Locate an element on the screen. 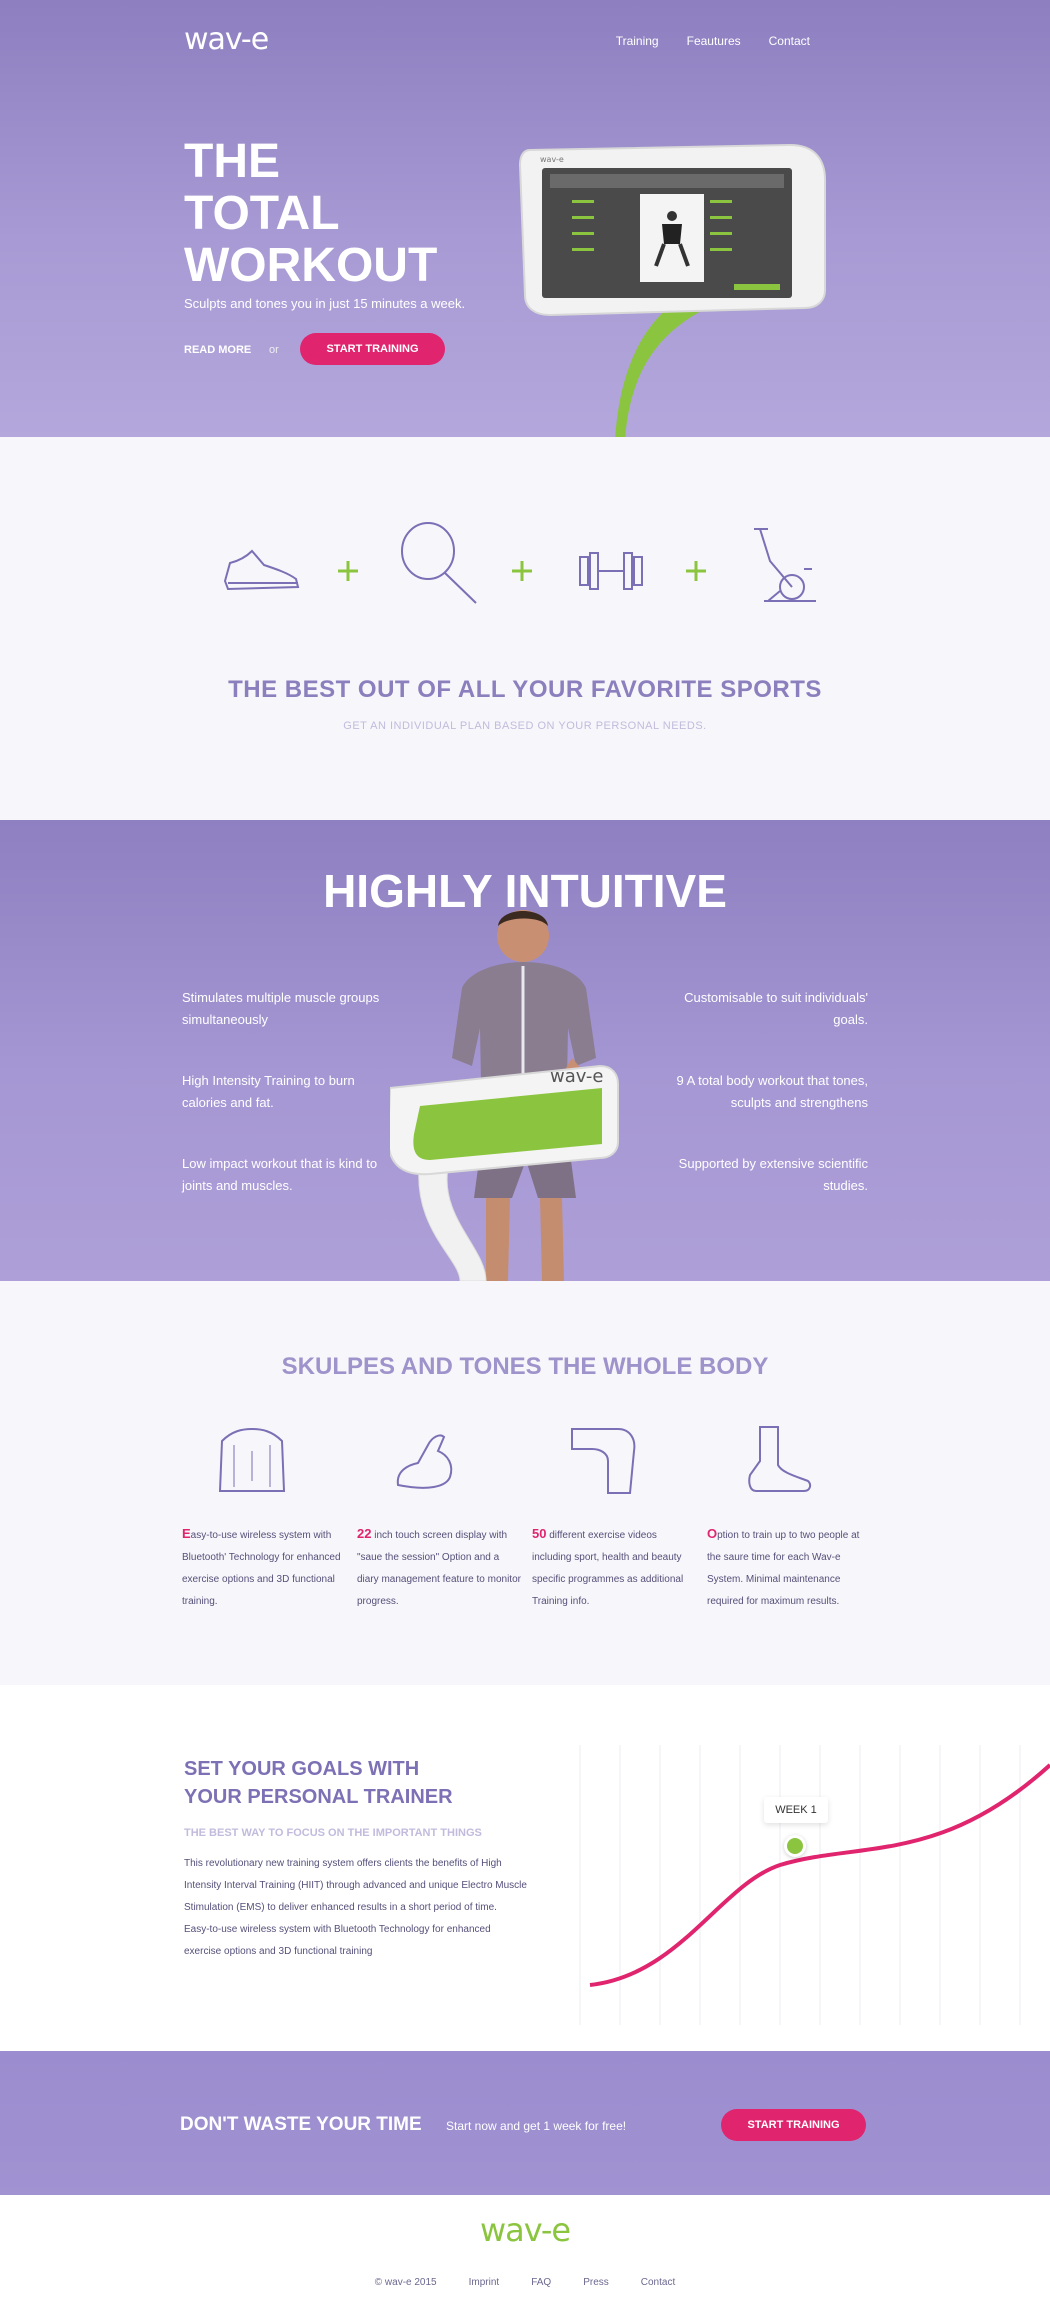 This screenshot has width=1050, height=2313. feature-number: 22 is located at coordinates (364, 1533).